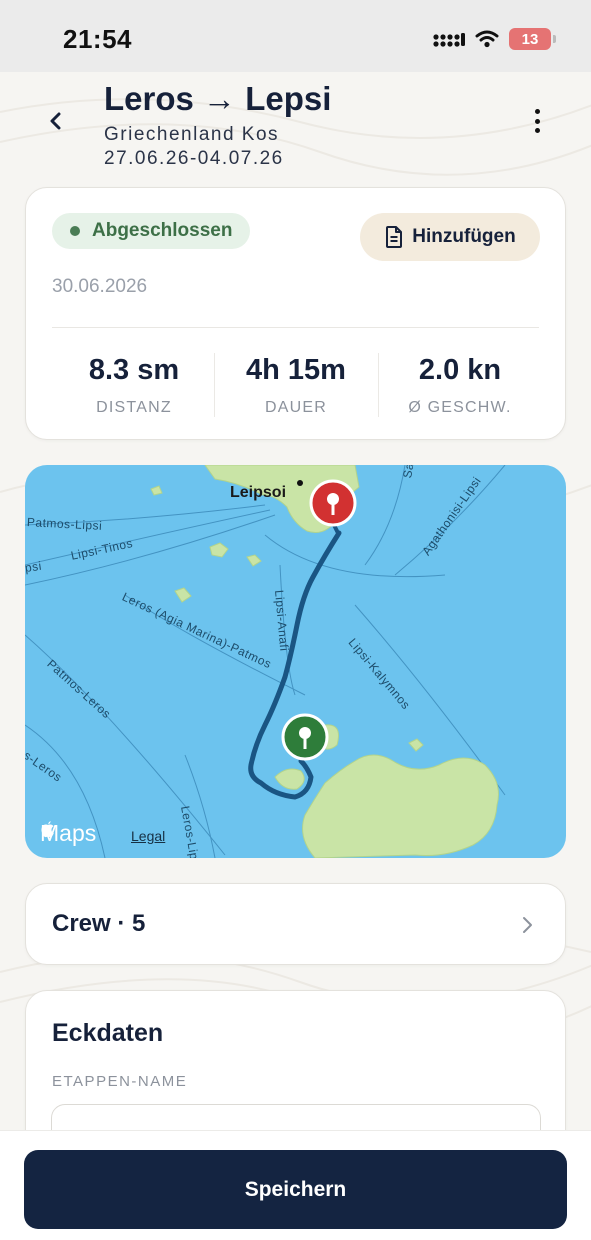 Image resolution: width=591 pixels, height=1240 pixels. What do you see at coordinates (527, 925) in the screenshot?
I see `chevron-right-icon` at bounding box center [527, 925].